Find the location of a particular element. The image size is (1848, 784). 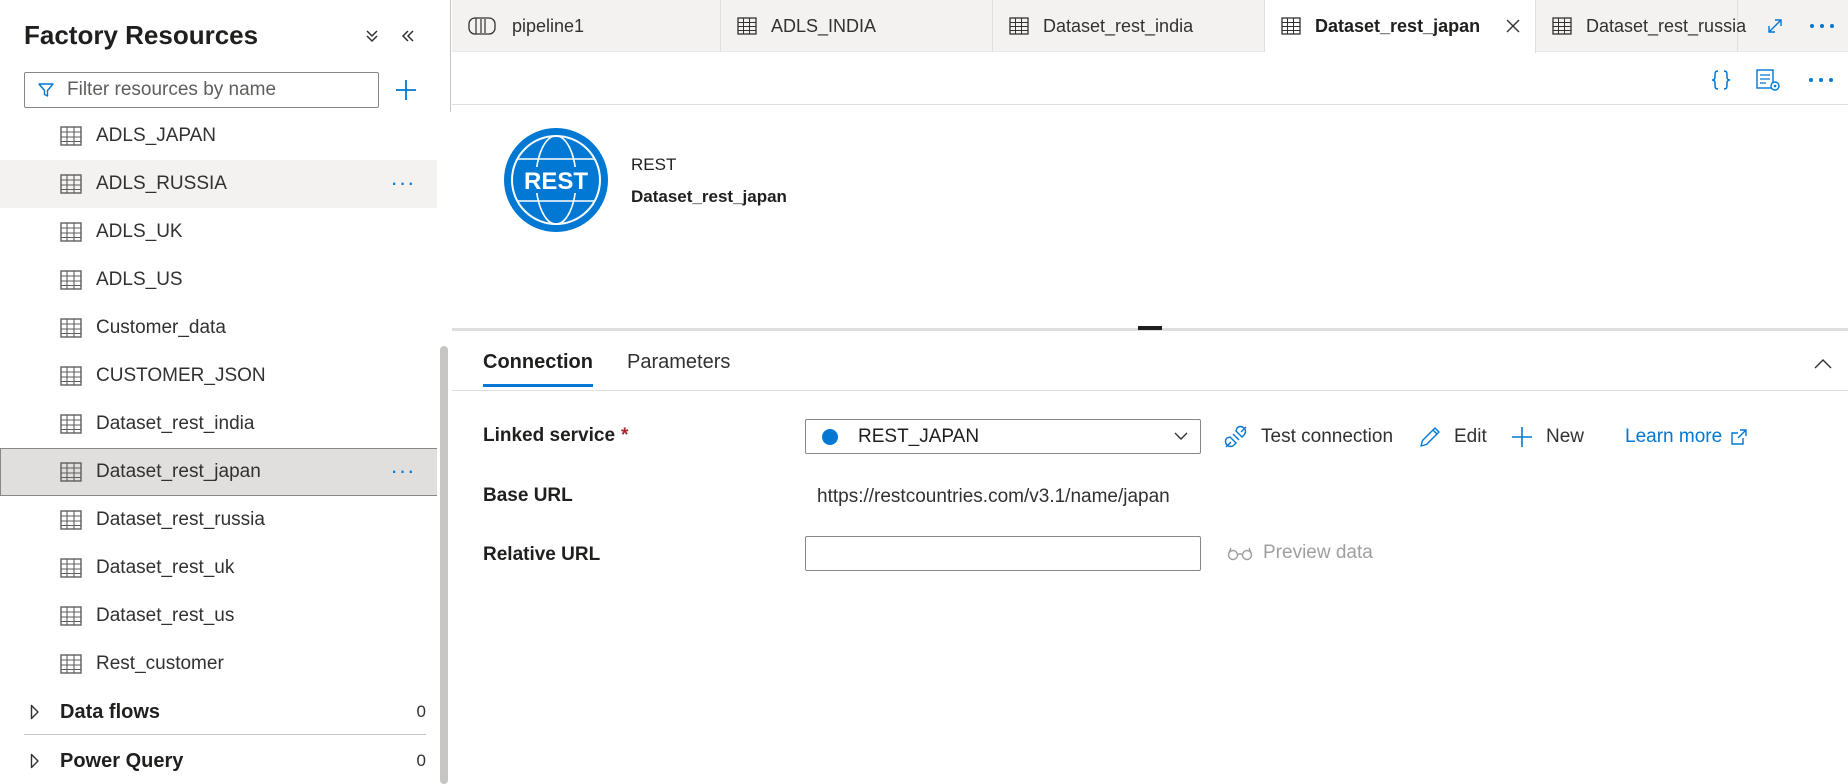

tab-dataset-rest-japan: Dataset_rest_japan is located at coordinates (1400, 26).